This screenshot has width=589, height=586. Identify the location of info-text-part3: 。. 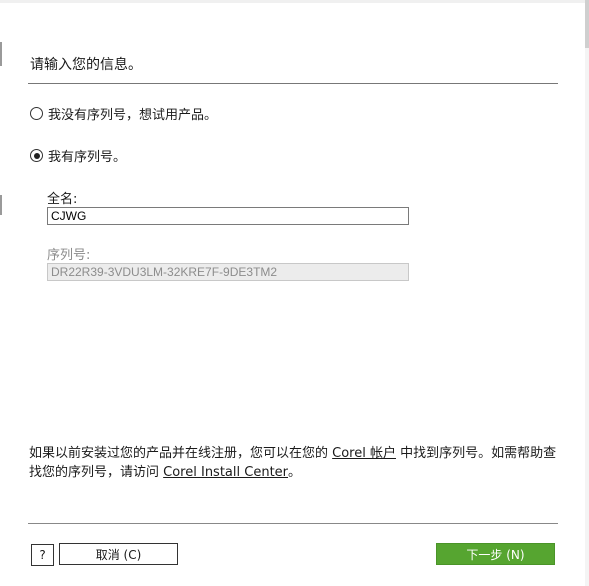
(295, 472).